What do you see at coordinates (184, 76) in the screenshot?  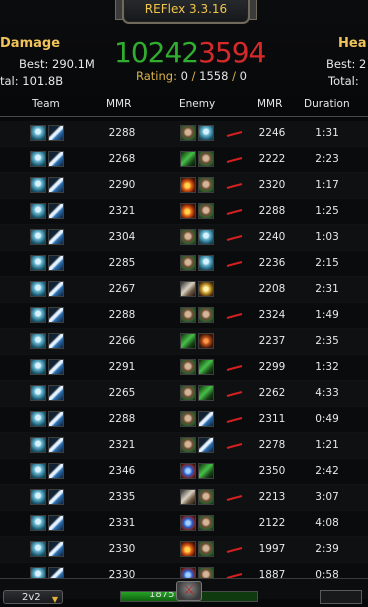 I see `rating-current: 0` at bounding box center [184, 76].